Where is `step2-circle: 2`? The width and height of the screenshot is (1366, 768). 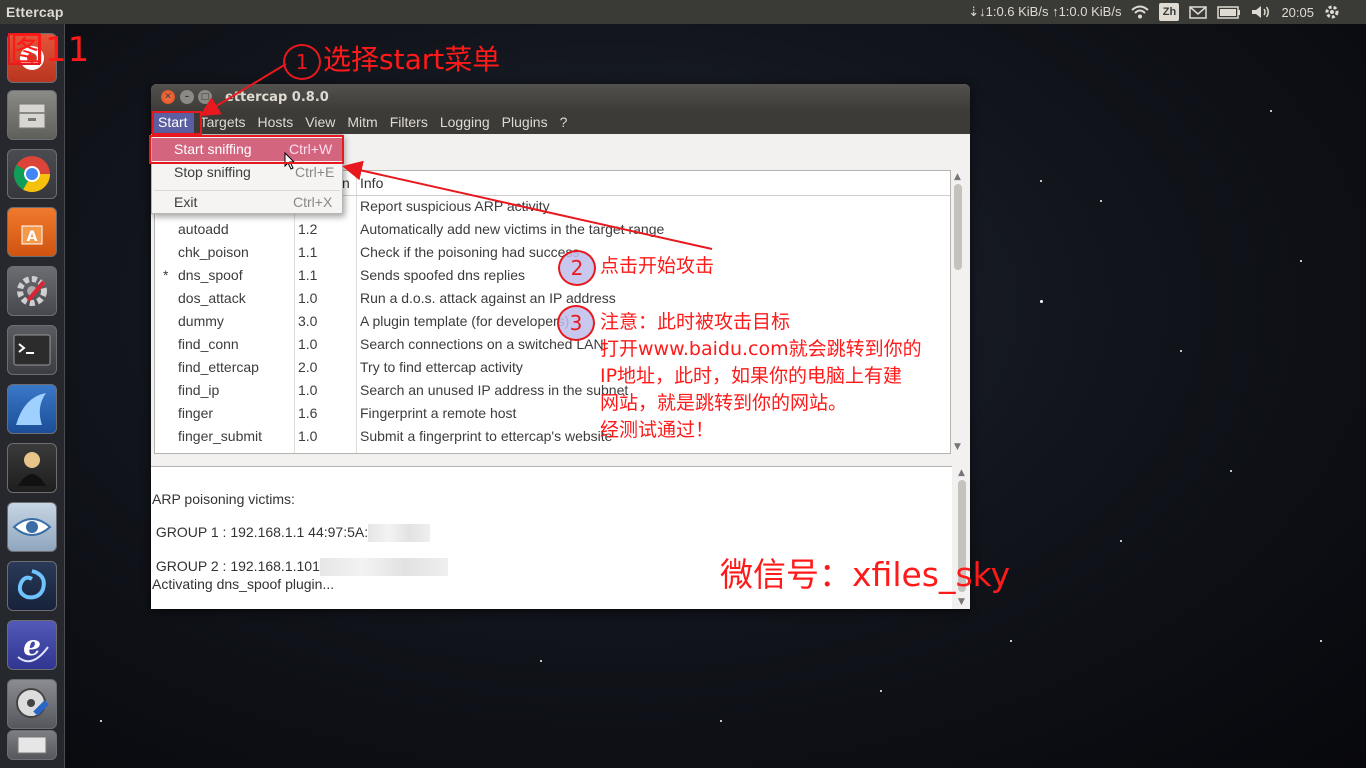
step2-circle: 2 is located at coordinates (577, 268).